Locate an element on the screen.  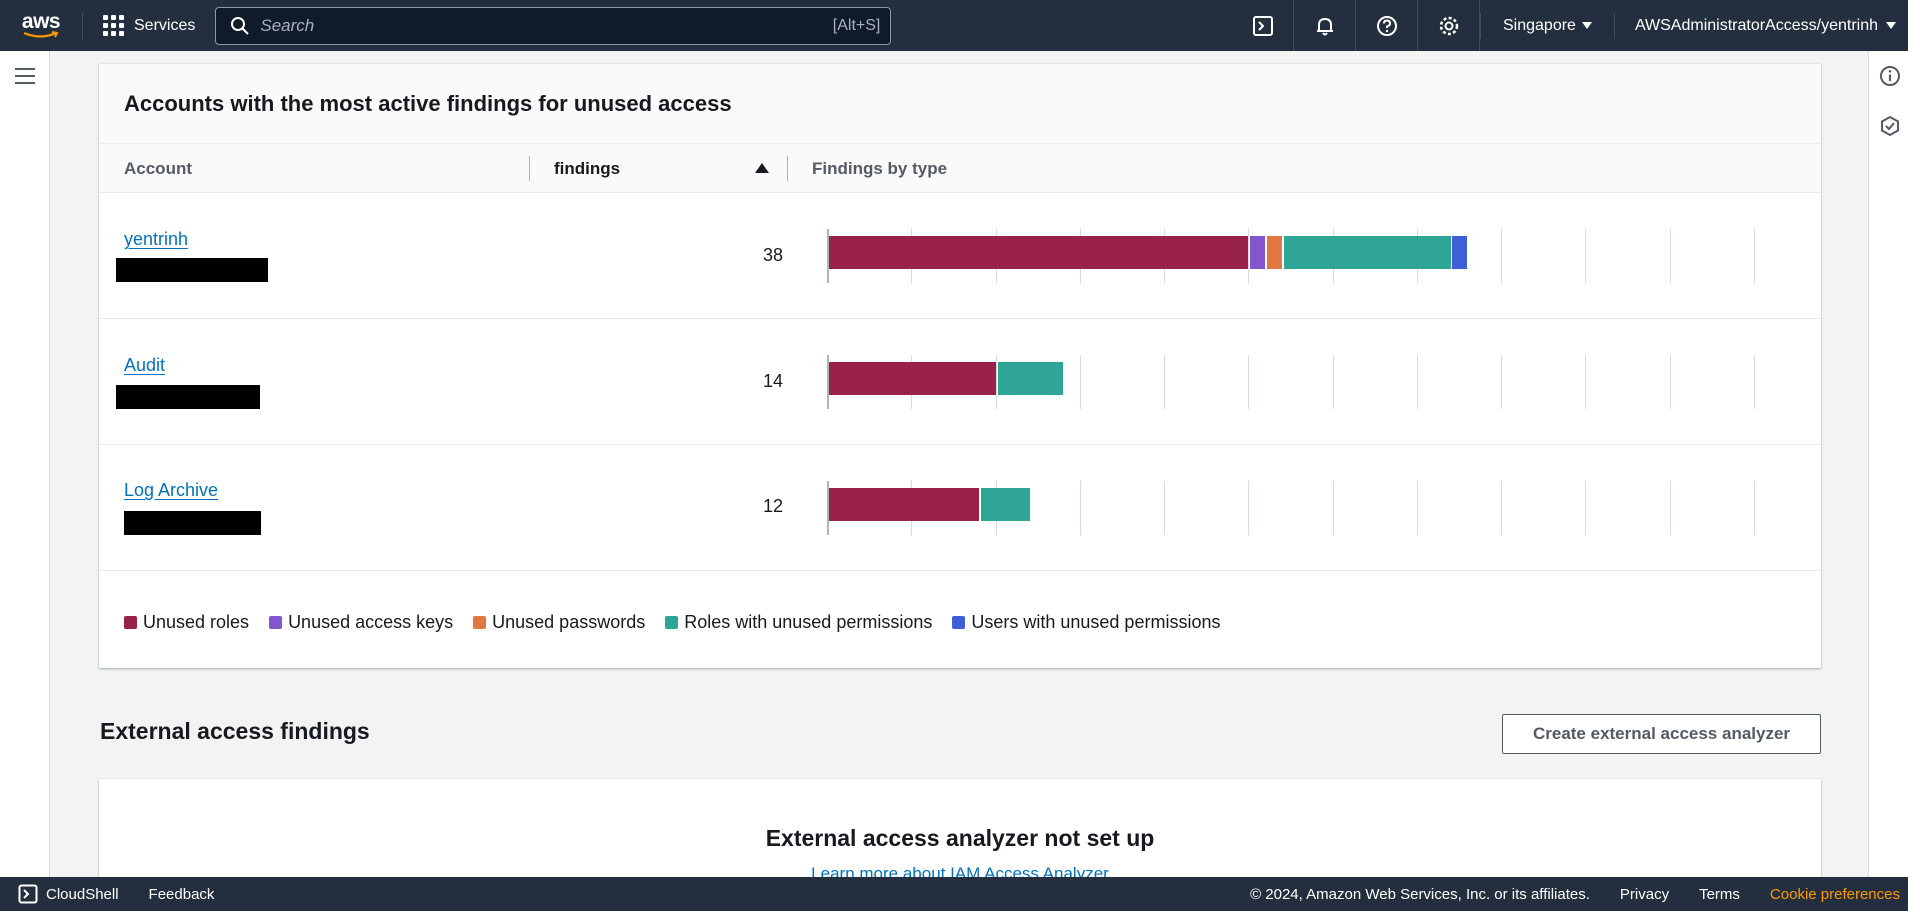
search-bar: [Alt+S] is located at coordinates (553, 25).